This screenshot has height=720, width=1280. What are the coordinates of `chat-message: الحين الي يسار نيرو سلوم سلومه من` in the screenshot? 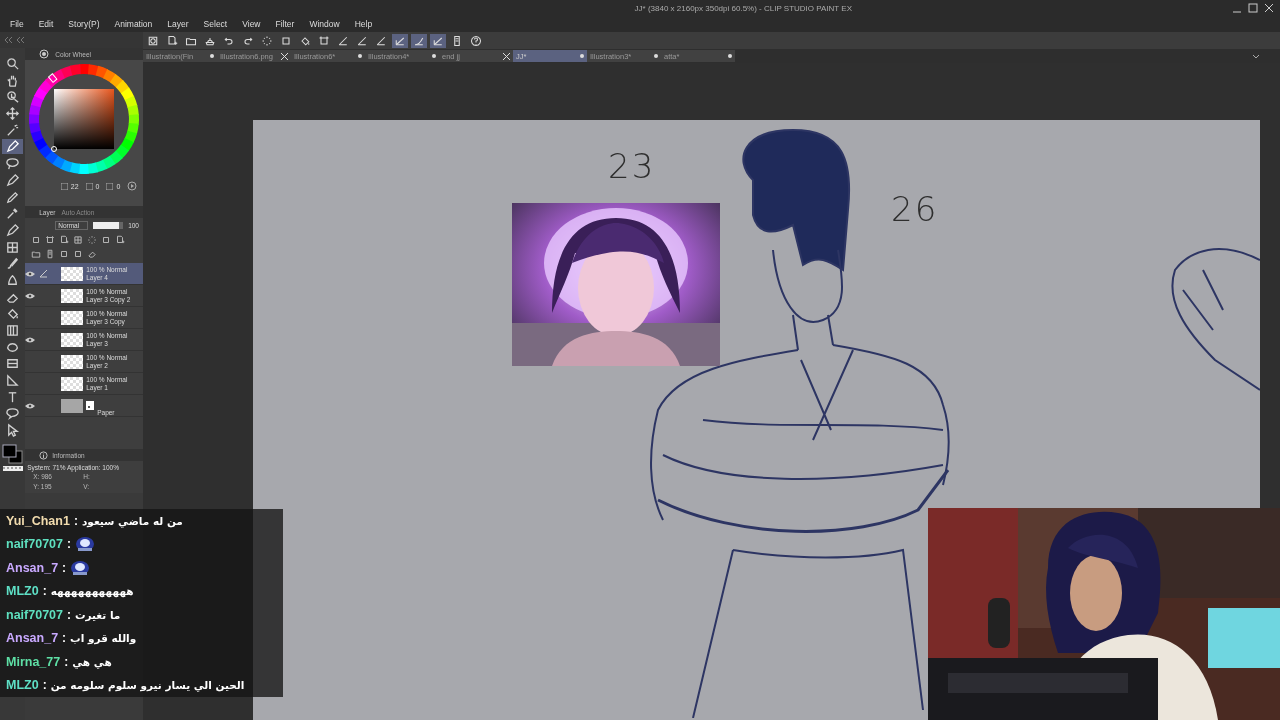 It's located at (147, 685).